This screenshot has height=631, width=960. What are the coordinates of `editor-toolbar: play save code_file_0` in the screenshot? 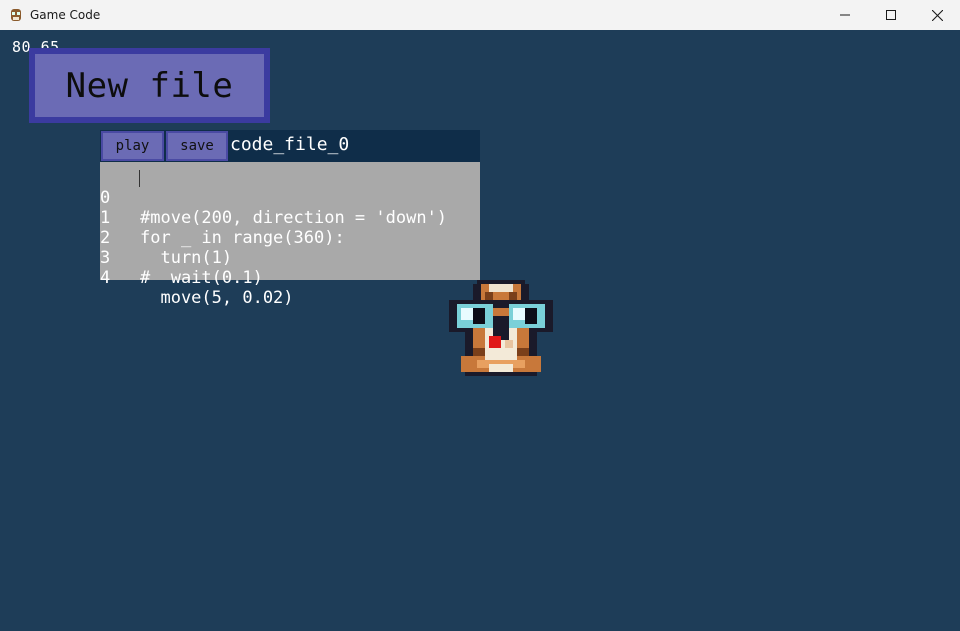 It's located at (290, 146).